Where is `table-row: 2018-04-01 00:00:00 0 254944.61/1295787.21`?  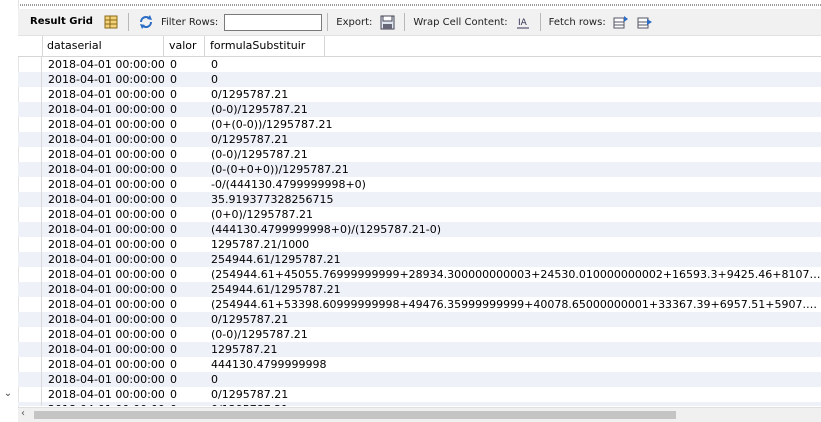
table-row: 2018-04-01 00:00:00 0 254944.61/1295787.21 is located at coordinates (419, 289).